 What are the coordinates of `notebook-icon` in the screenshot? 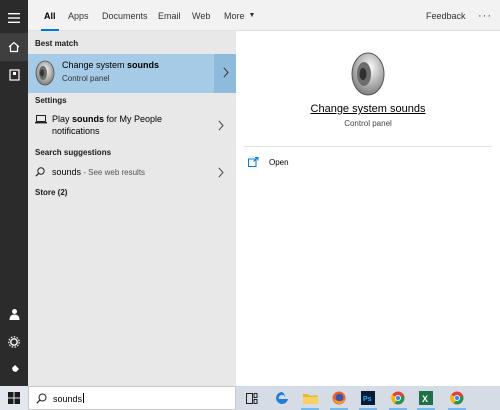 It's located at (14, 75).